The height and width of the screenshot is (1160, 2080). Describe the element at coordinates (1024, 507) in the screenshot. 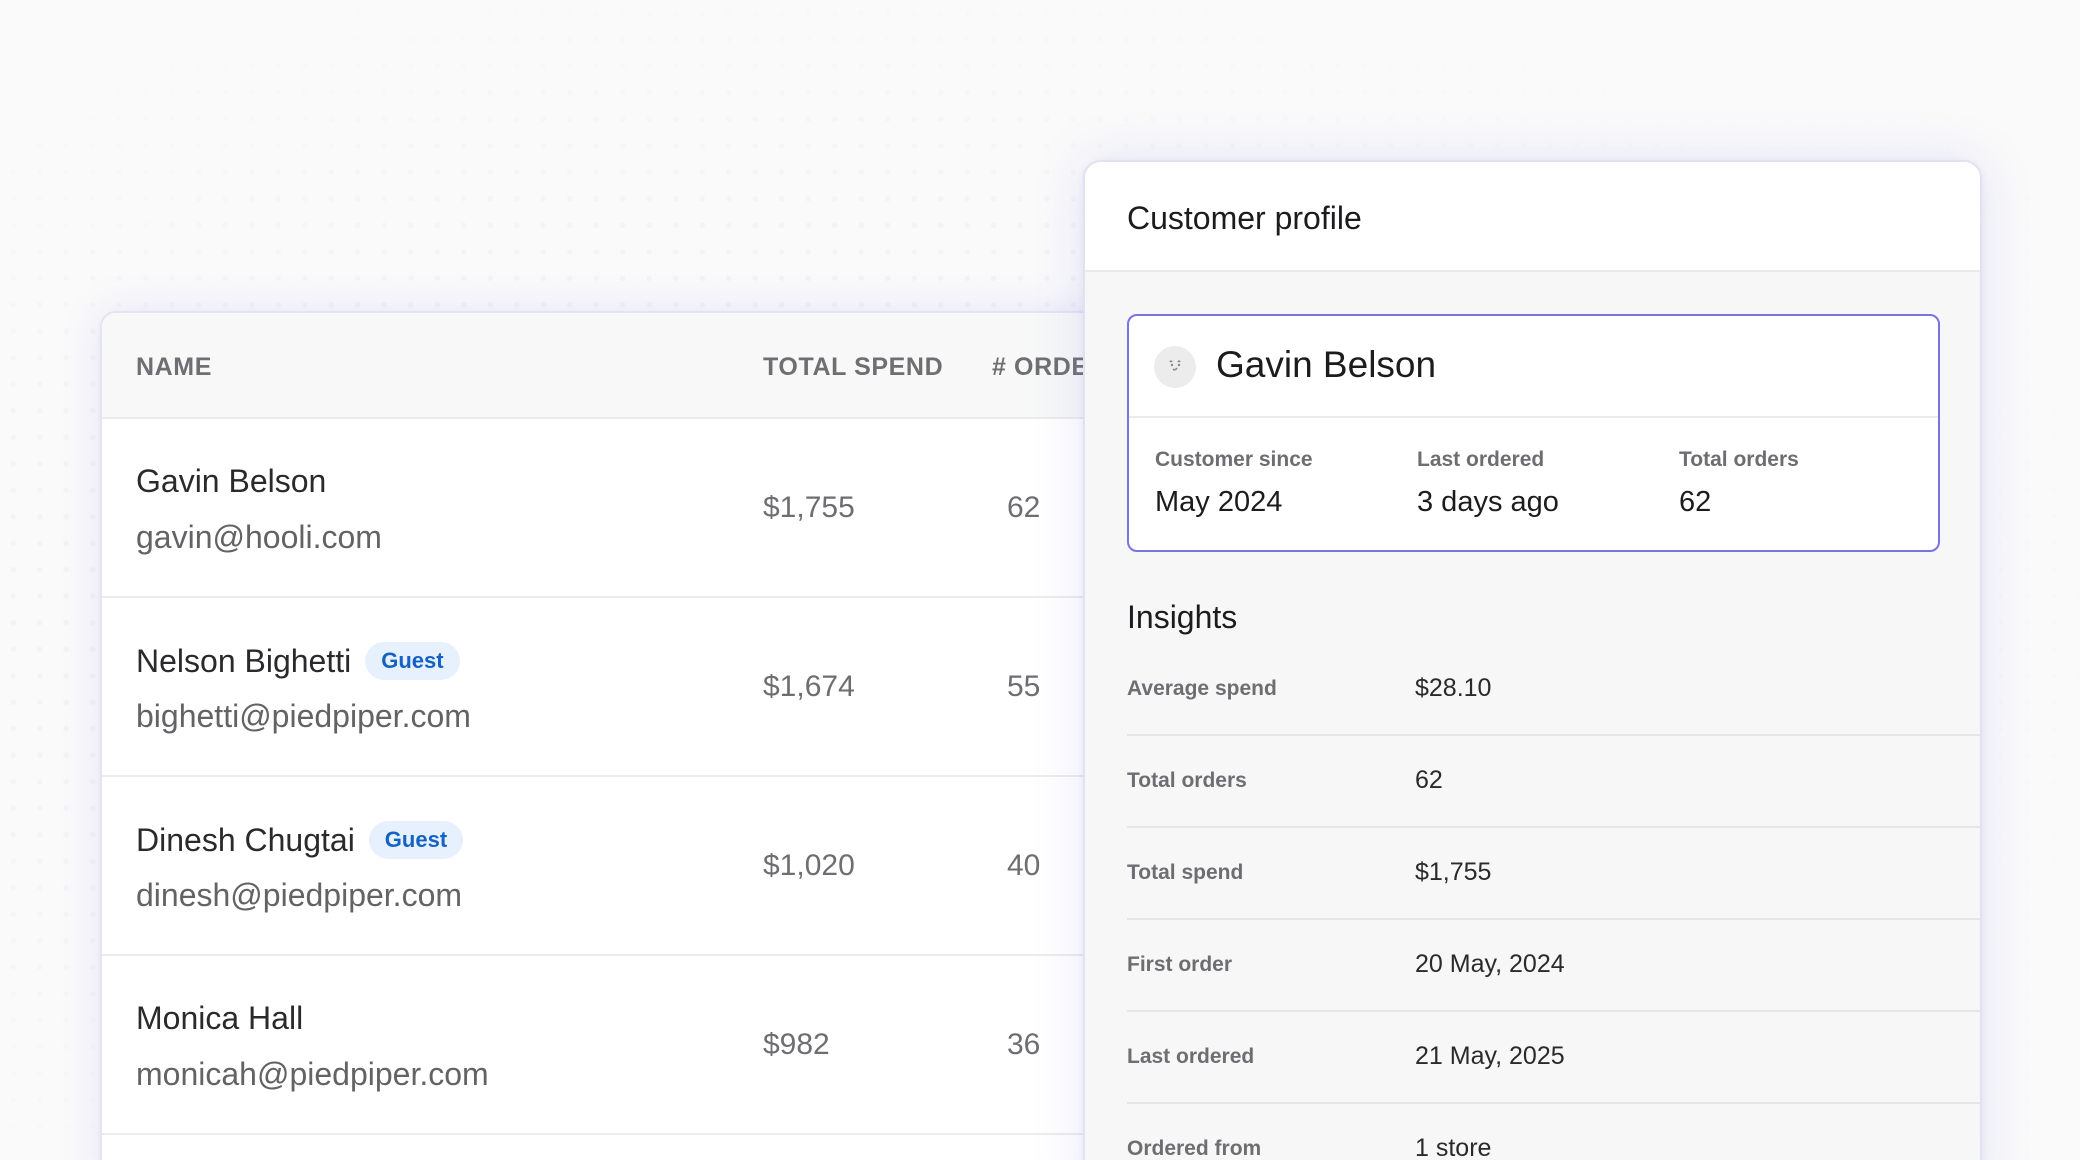

I see `orders-cell: 62` at that location.